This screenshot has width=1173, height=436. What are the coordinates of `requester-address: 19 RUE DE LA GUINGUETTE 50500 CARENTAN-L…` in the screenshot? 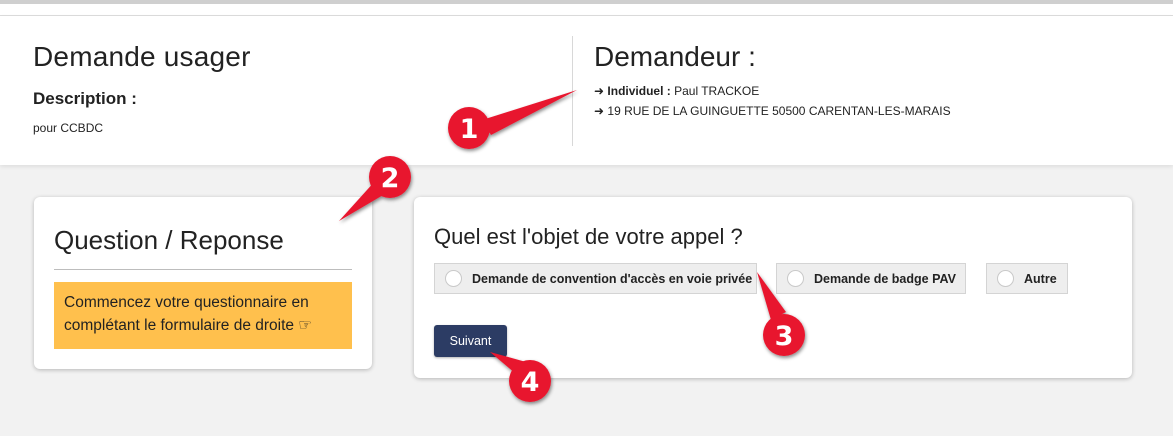 It's located at (779, 111).